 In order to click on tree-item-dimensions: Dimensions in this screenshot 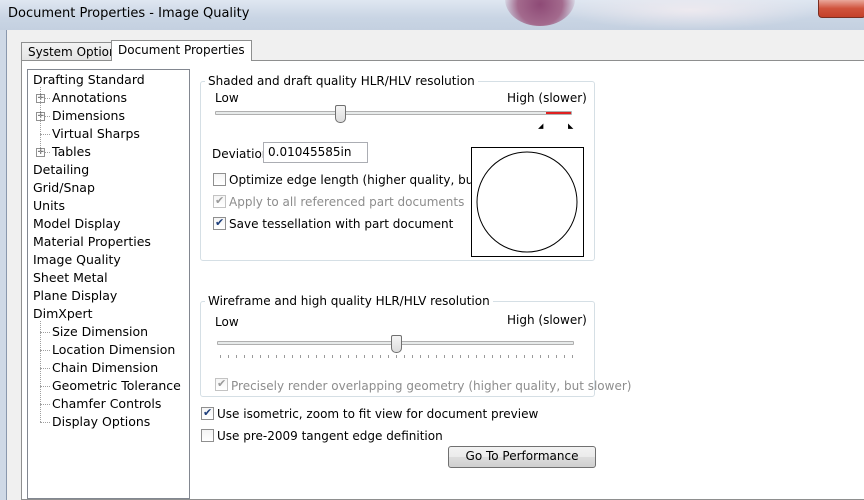, I will do `click(88, 116)`.